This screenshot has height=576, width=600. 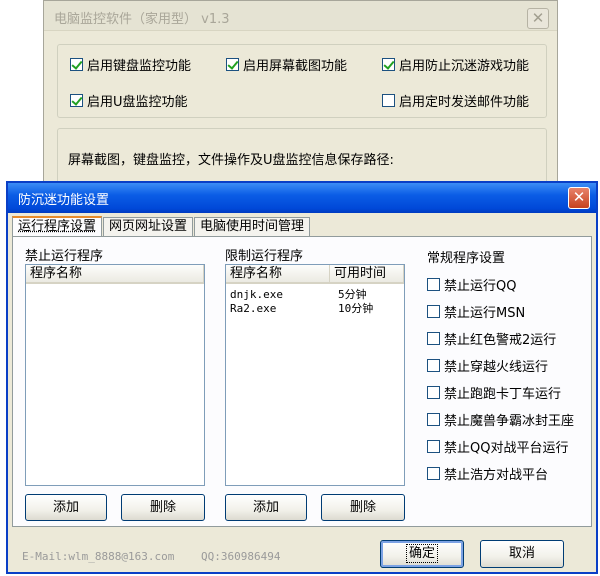 I want to click on block-cf-label: 禁止穿越火线运行, so click(x=496, y=367).